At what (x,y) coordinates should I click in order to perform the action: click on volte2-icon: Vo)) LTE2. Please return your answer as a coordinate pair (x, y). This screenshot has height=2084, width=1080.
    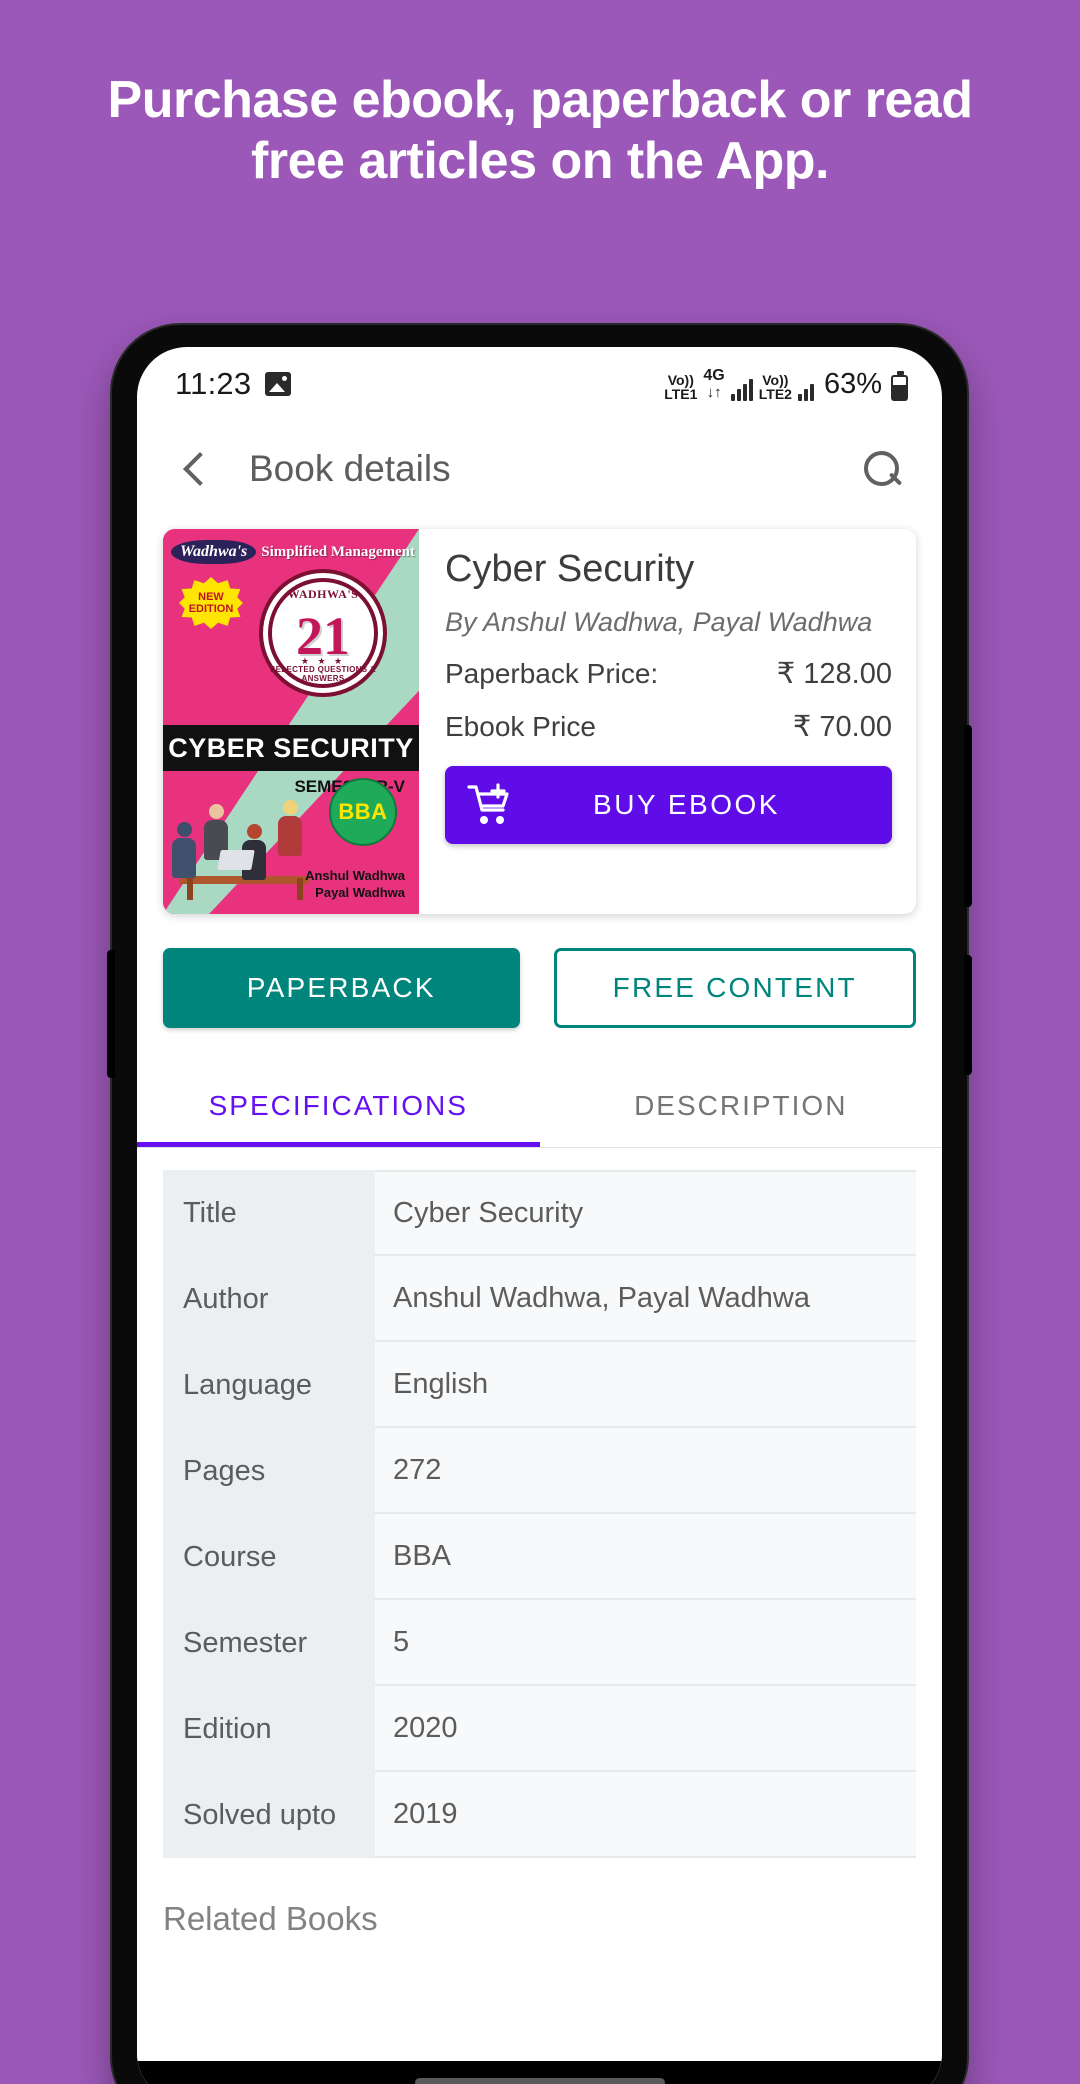
    Looking at the image, I should click on (775, 387).